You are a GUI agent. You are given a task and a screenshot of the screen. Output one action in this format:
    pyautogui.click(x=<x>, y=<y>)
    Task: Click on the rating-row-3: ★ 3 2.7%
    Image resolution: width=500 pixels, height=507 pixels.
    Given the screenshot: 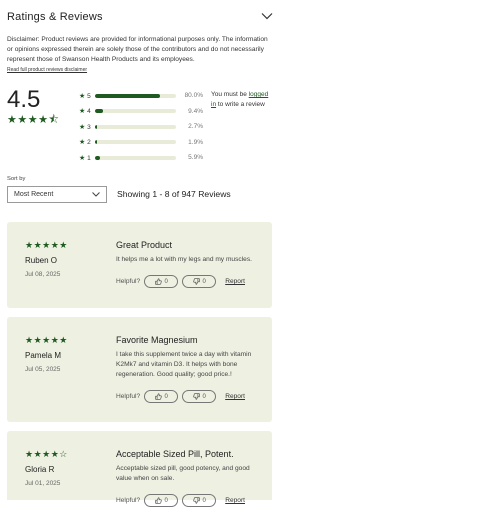 What is the action you would take?
    pyautogui.click(x=144, y=127)
    